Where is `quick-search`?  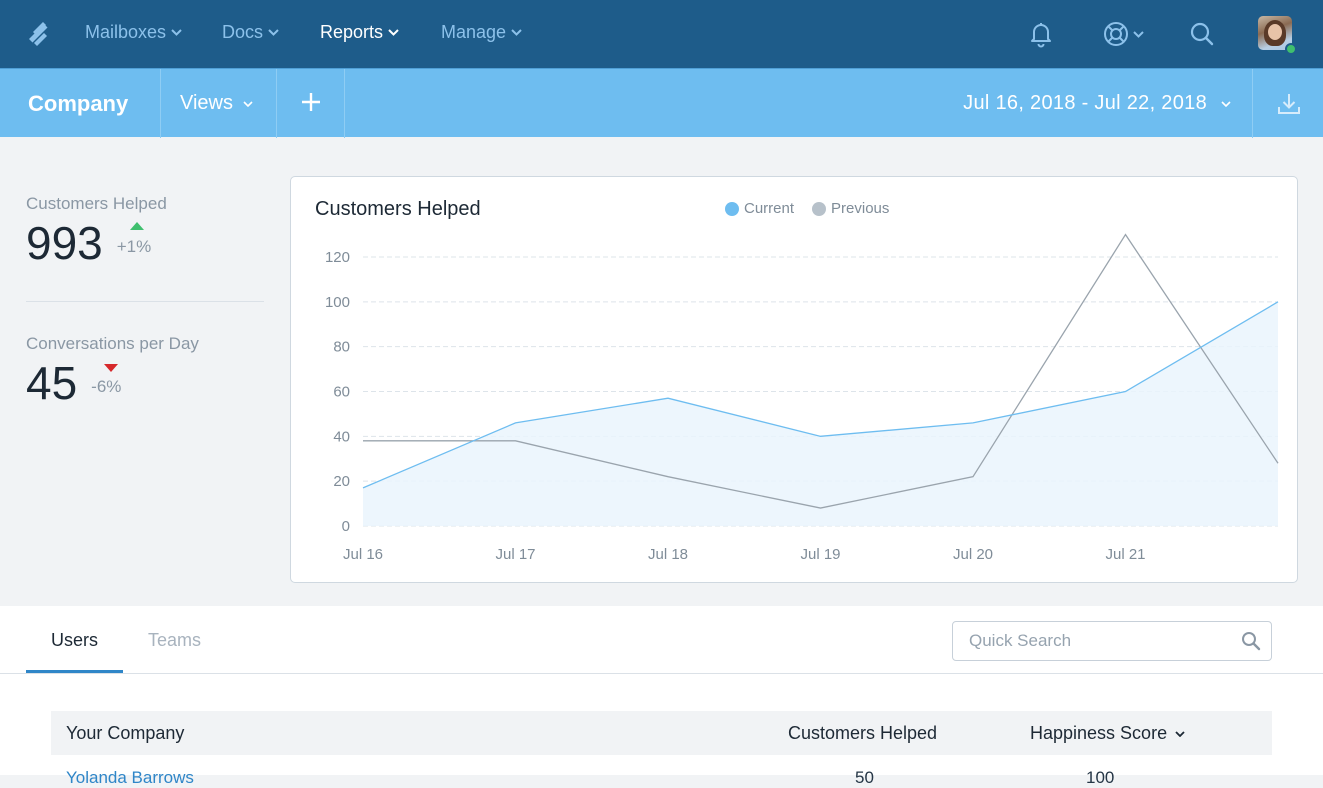 quick-search is located at coordinates (1112, 641).